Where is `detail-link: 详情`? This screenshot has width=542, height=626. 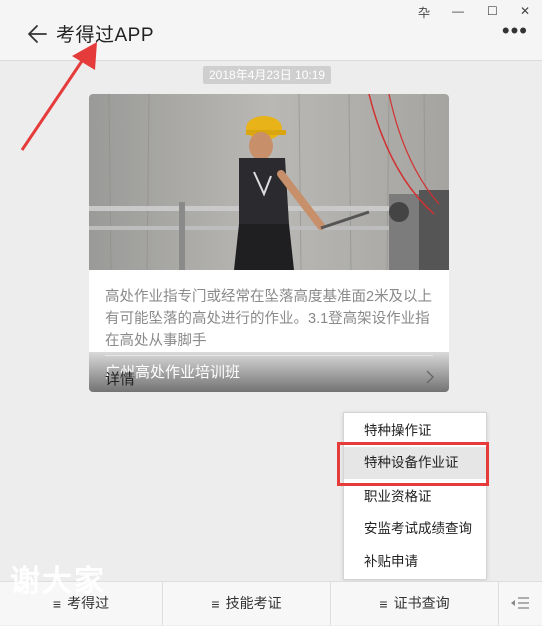 detail-link: 详情 is located at coordinates (120, 378).